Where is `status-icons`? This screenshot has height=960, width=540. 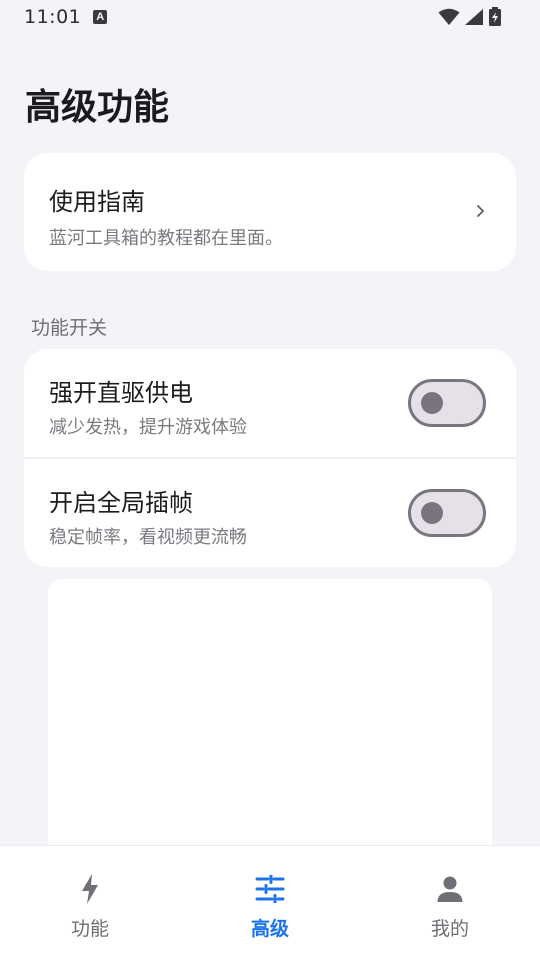 status-icons is located at coordinates (470, 17).